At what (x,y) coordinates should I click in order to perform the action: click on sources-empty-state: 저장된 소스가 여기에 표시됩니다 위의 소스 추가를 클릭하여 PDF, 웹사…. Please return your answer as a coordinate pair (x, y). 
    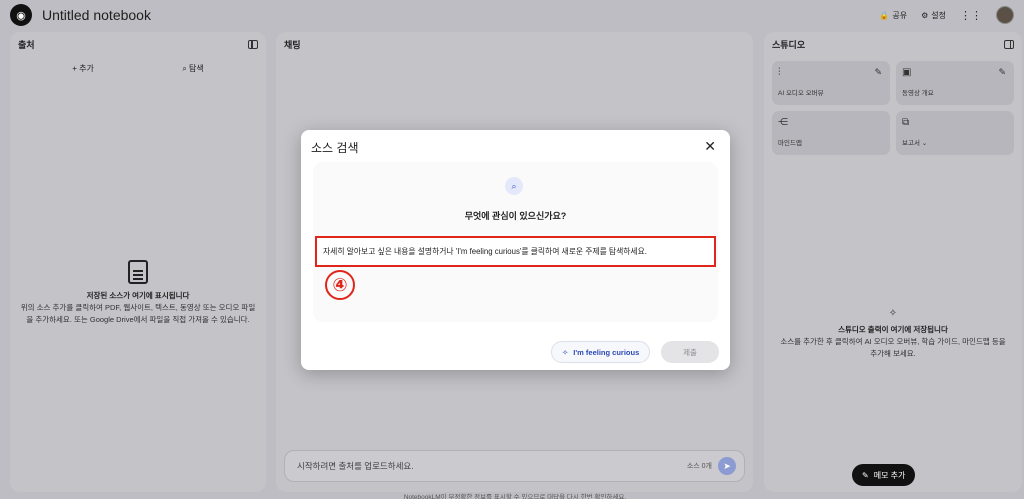
    Looking at the image, I should click on (138, 293).